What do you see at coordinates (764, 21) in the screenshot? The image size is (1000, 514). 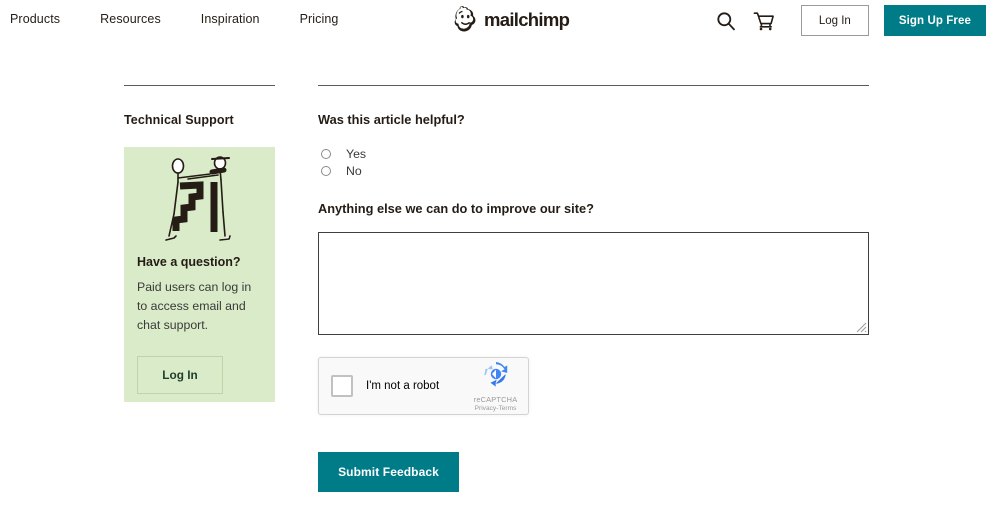 I see `shopping-cart-icon` at bounding box center [764, 21].